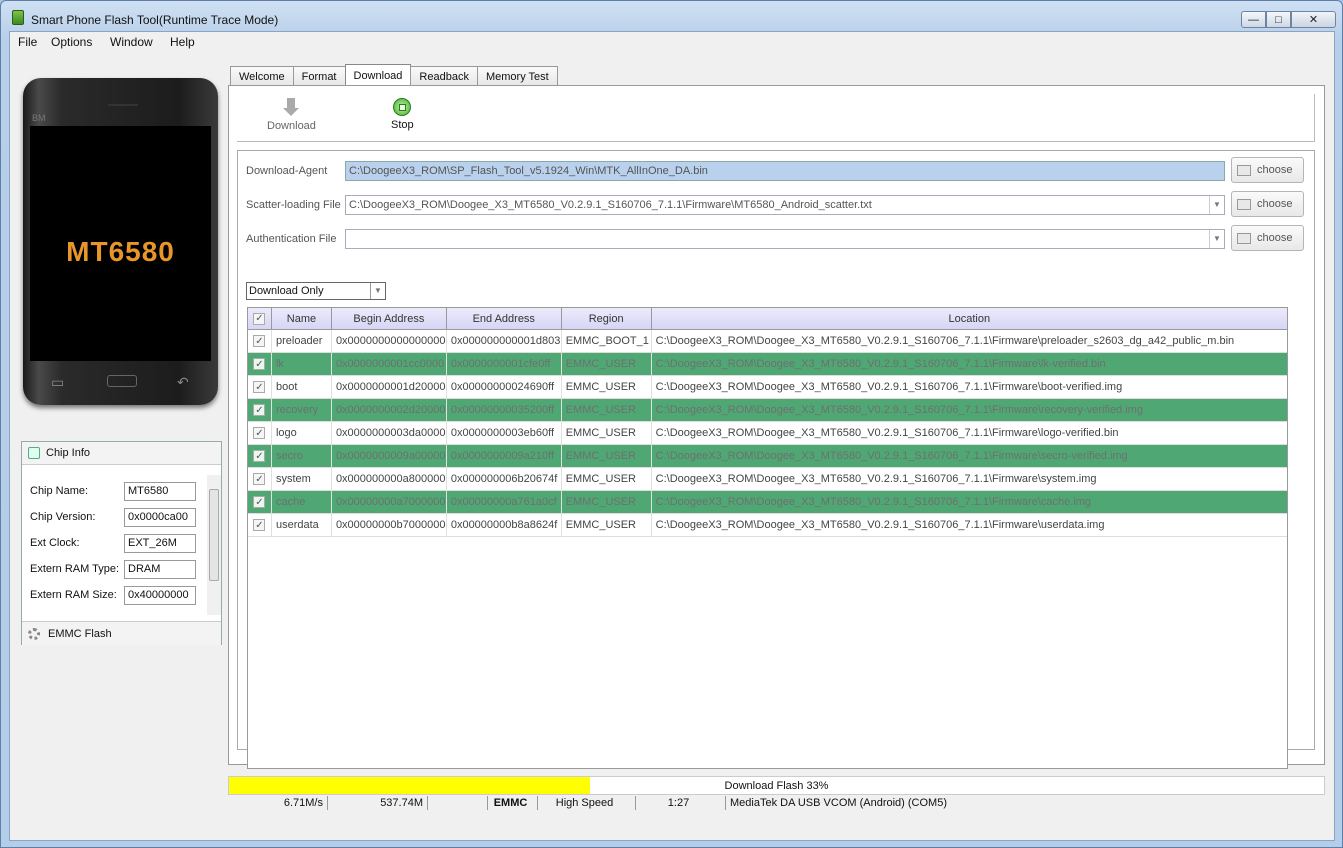 The image size is (1343, 848). What do you see at coordinates (63, 517) in the screenshot?
I see `chip-version-label: Chip Version:` at bounding box center [63, 517].